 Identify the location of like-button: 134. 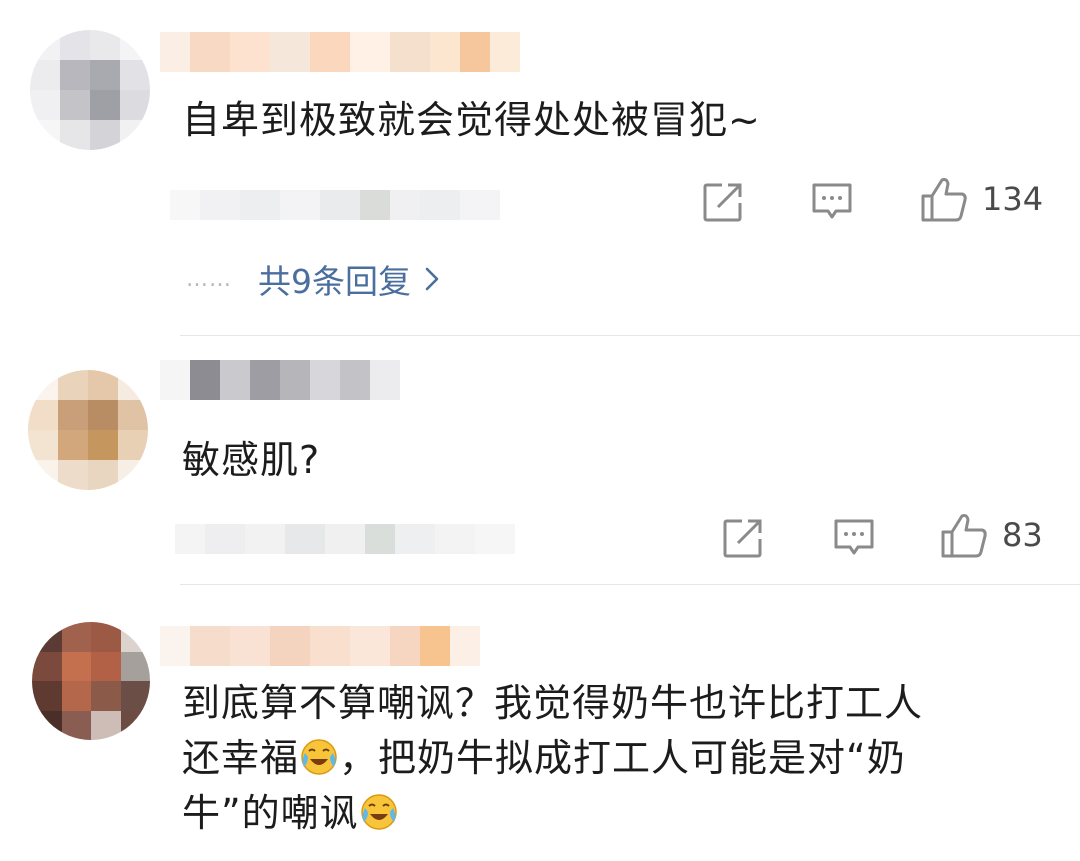
(981, 199).